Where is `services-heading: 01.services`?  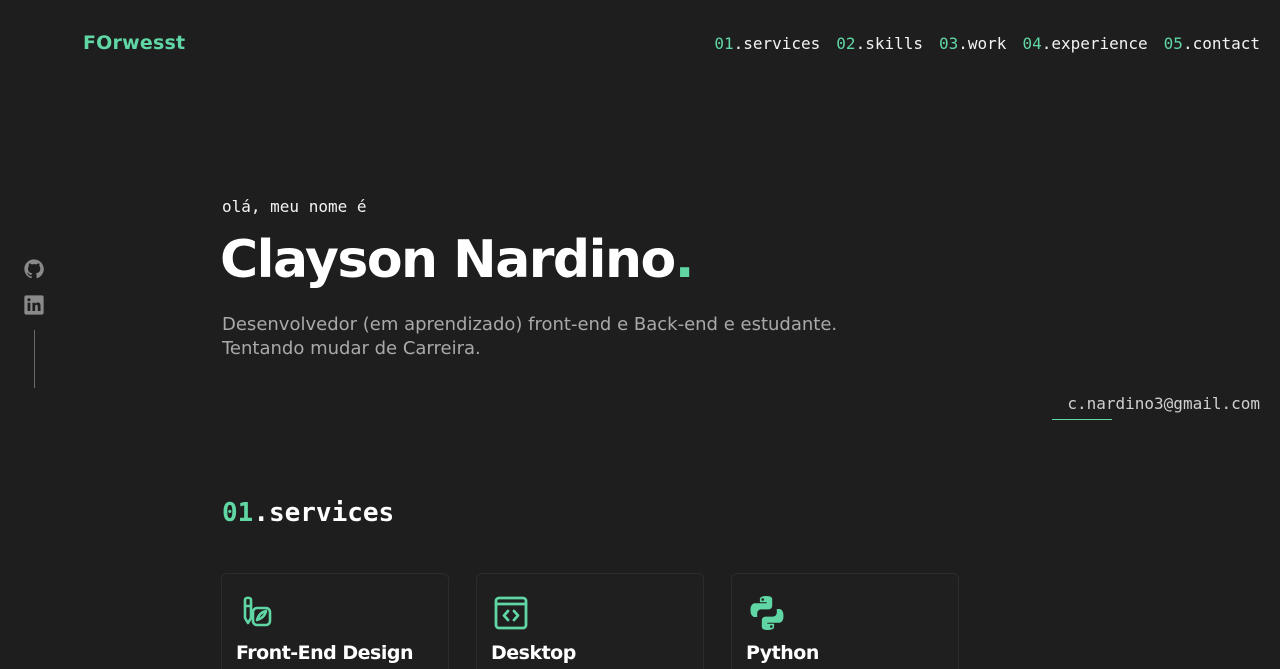
services-heading: 01.services is located at coordinates (308, 513).